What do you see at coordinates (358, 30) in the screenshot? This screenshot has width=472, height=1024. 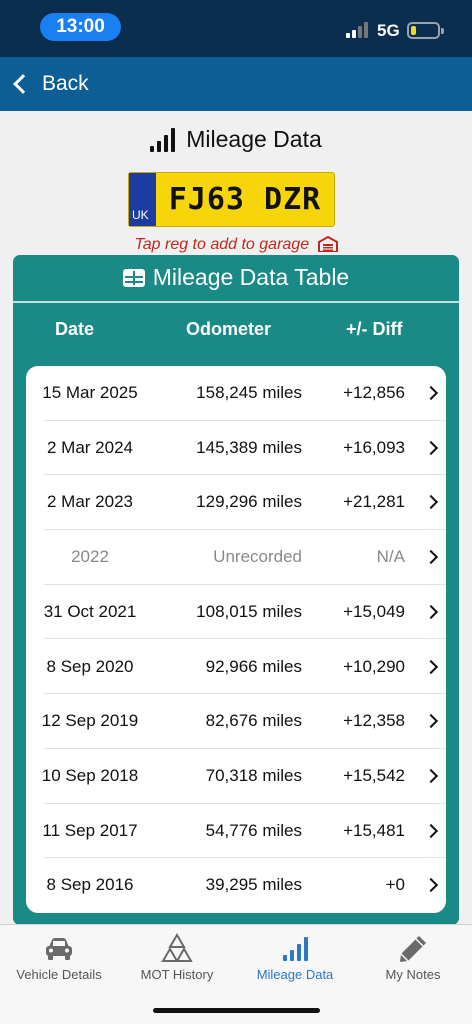 I see `cellular-signal-icon` at bounding box center [358, 30].